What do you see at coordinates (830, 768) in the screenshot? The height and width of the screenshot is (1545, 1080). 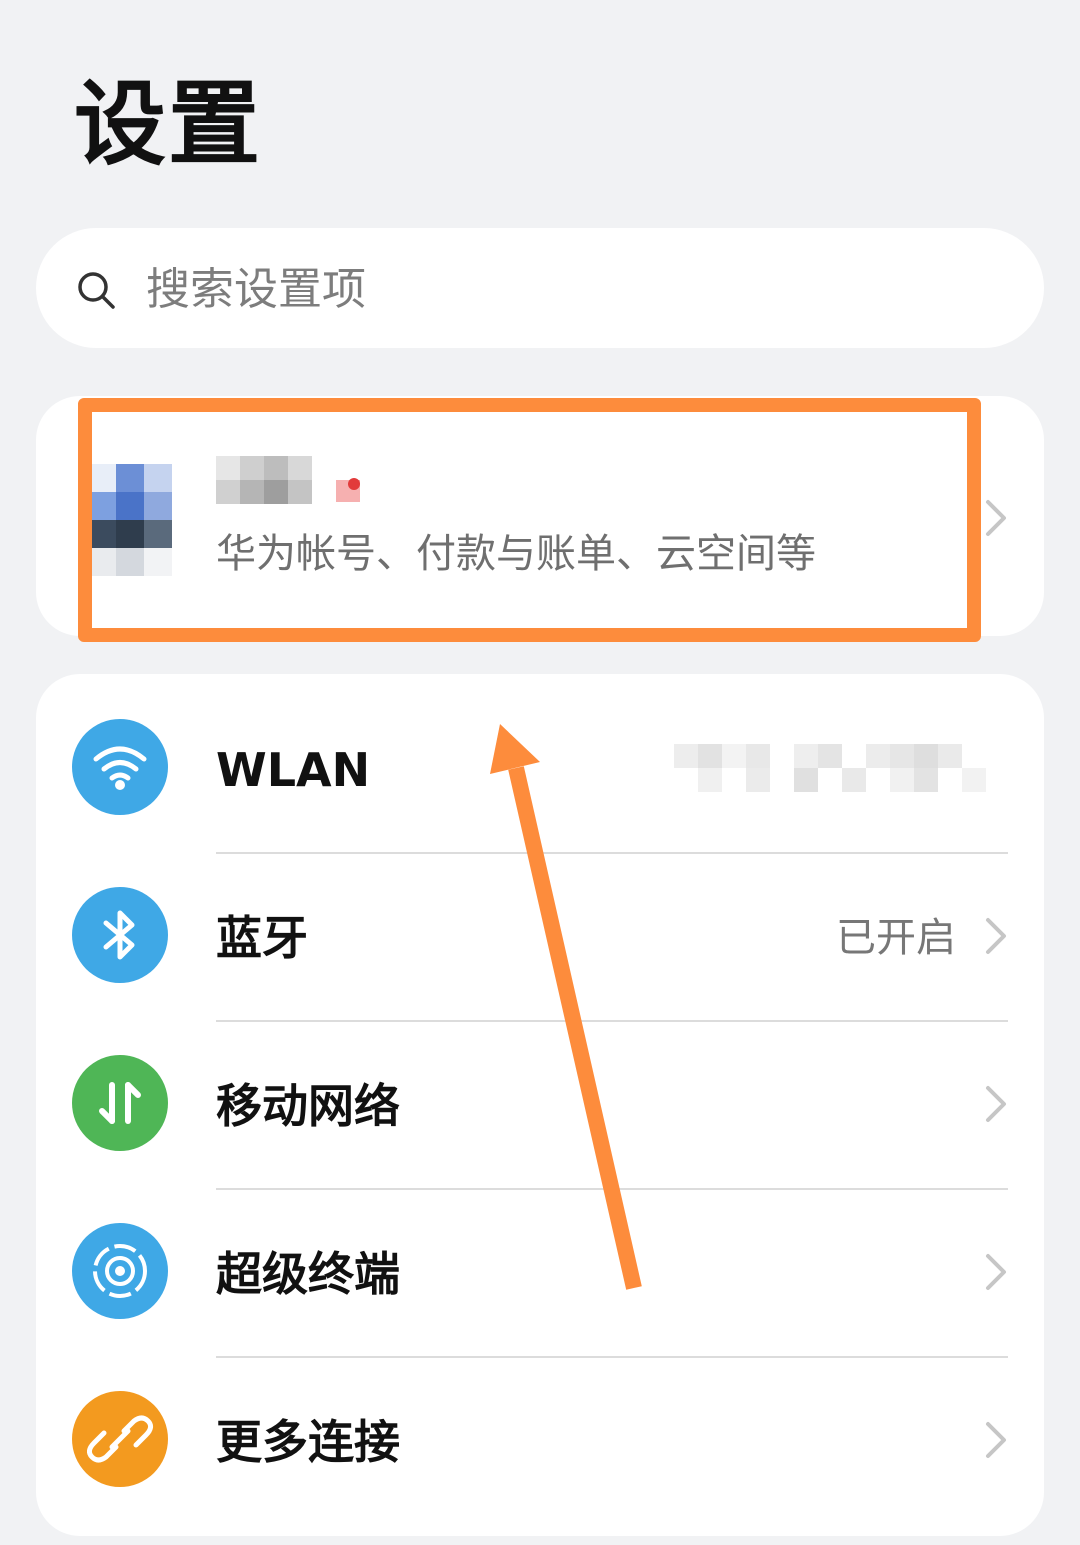 I see `wifi-network-name-blurred` at bounding box center [830, 768].